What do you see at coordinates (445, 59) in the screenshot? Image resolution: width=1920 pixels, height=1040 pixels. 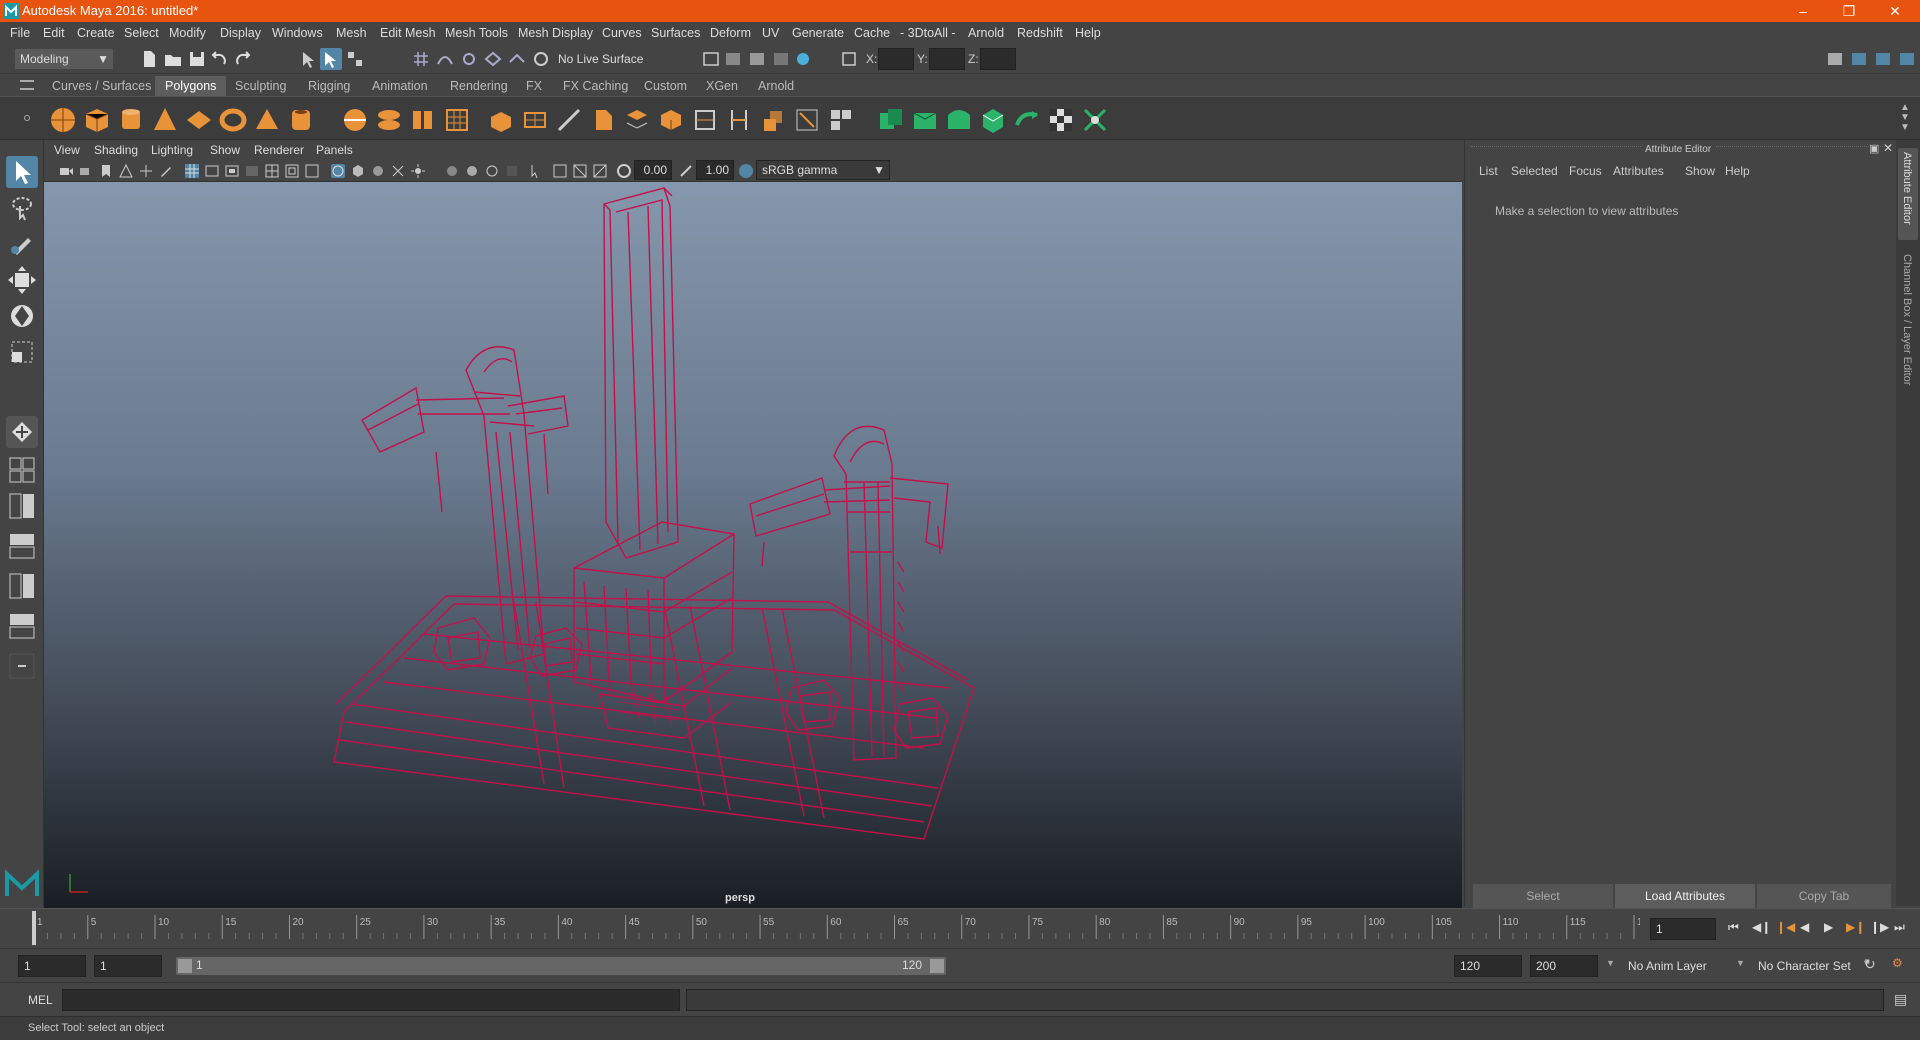 I see `snap-curve-icon` at bounding box center [445, 59].